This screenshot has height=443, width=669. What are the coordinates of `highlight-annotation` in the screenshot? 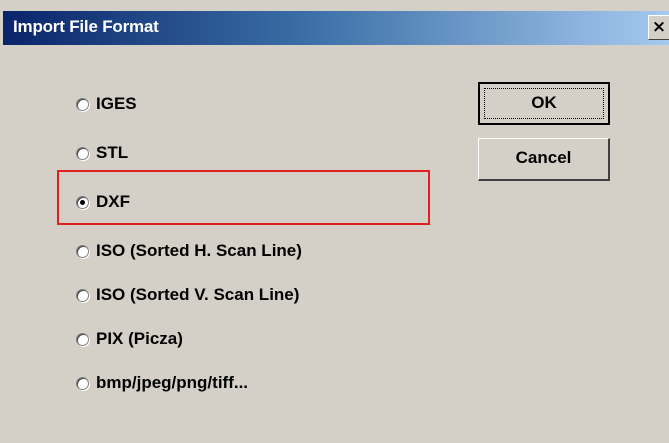 It's located at (243, 197).